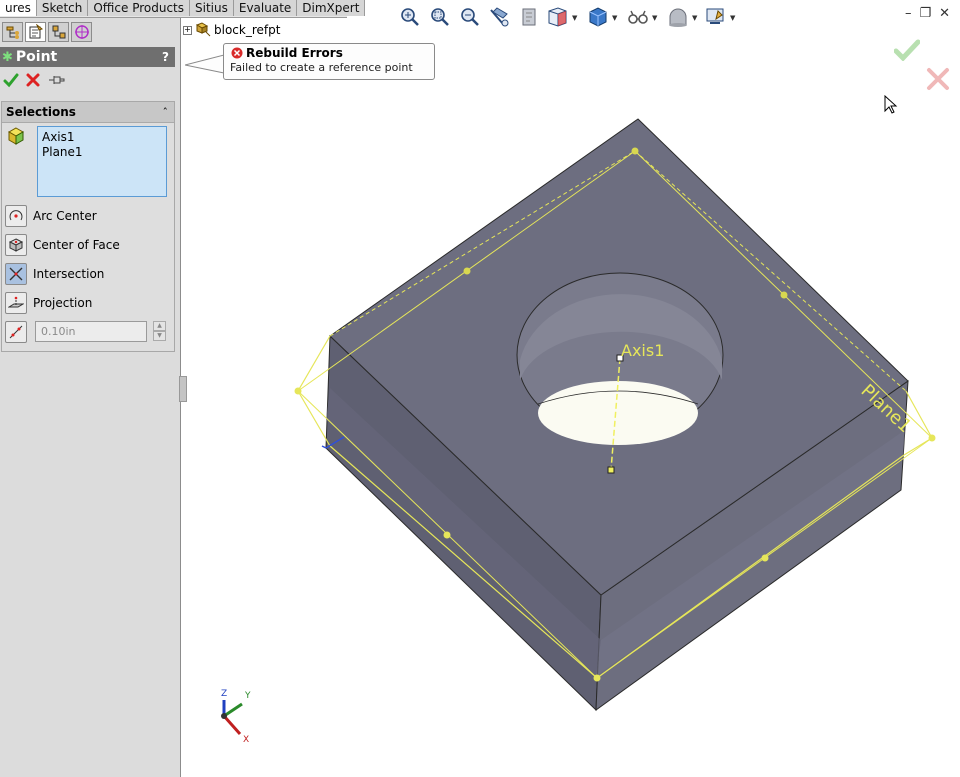  Describe the element at coordinates (36, 57) in the screenshot. I see `page-title: Point` at that location.